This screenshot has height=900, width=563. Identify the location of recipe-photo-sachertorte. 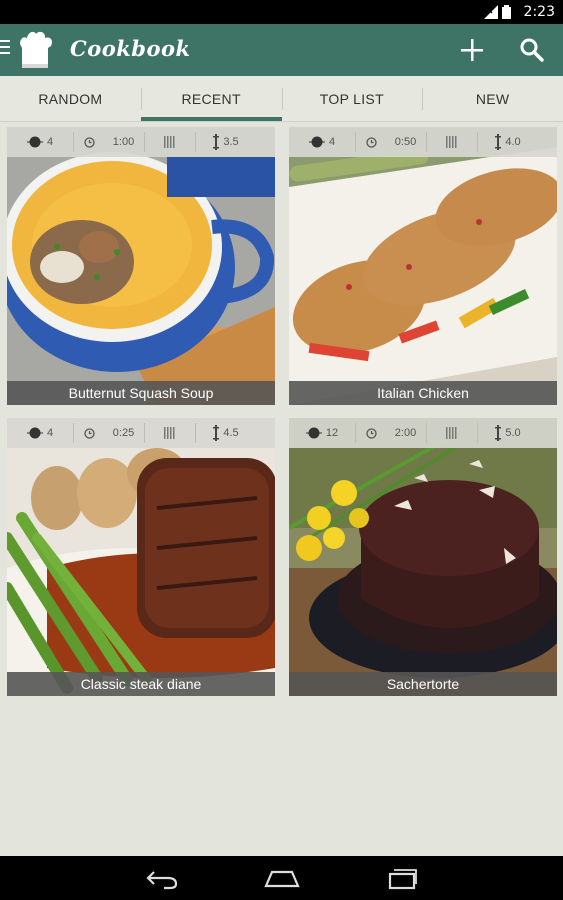
(423, 557).